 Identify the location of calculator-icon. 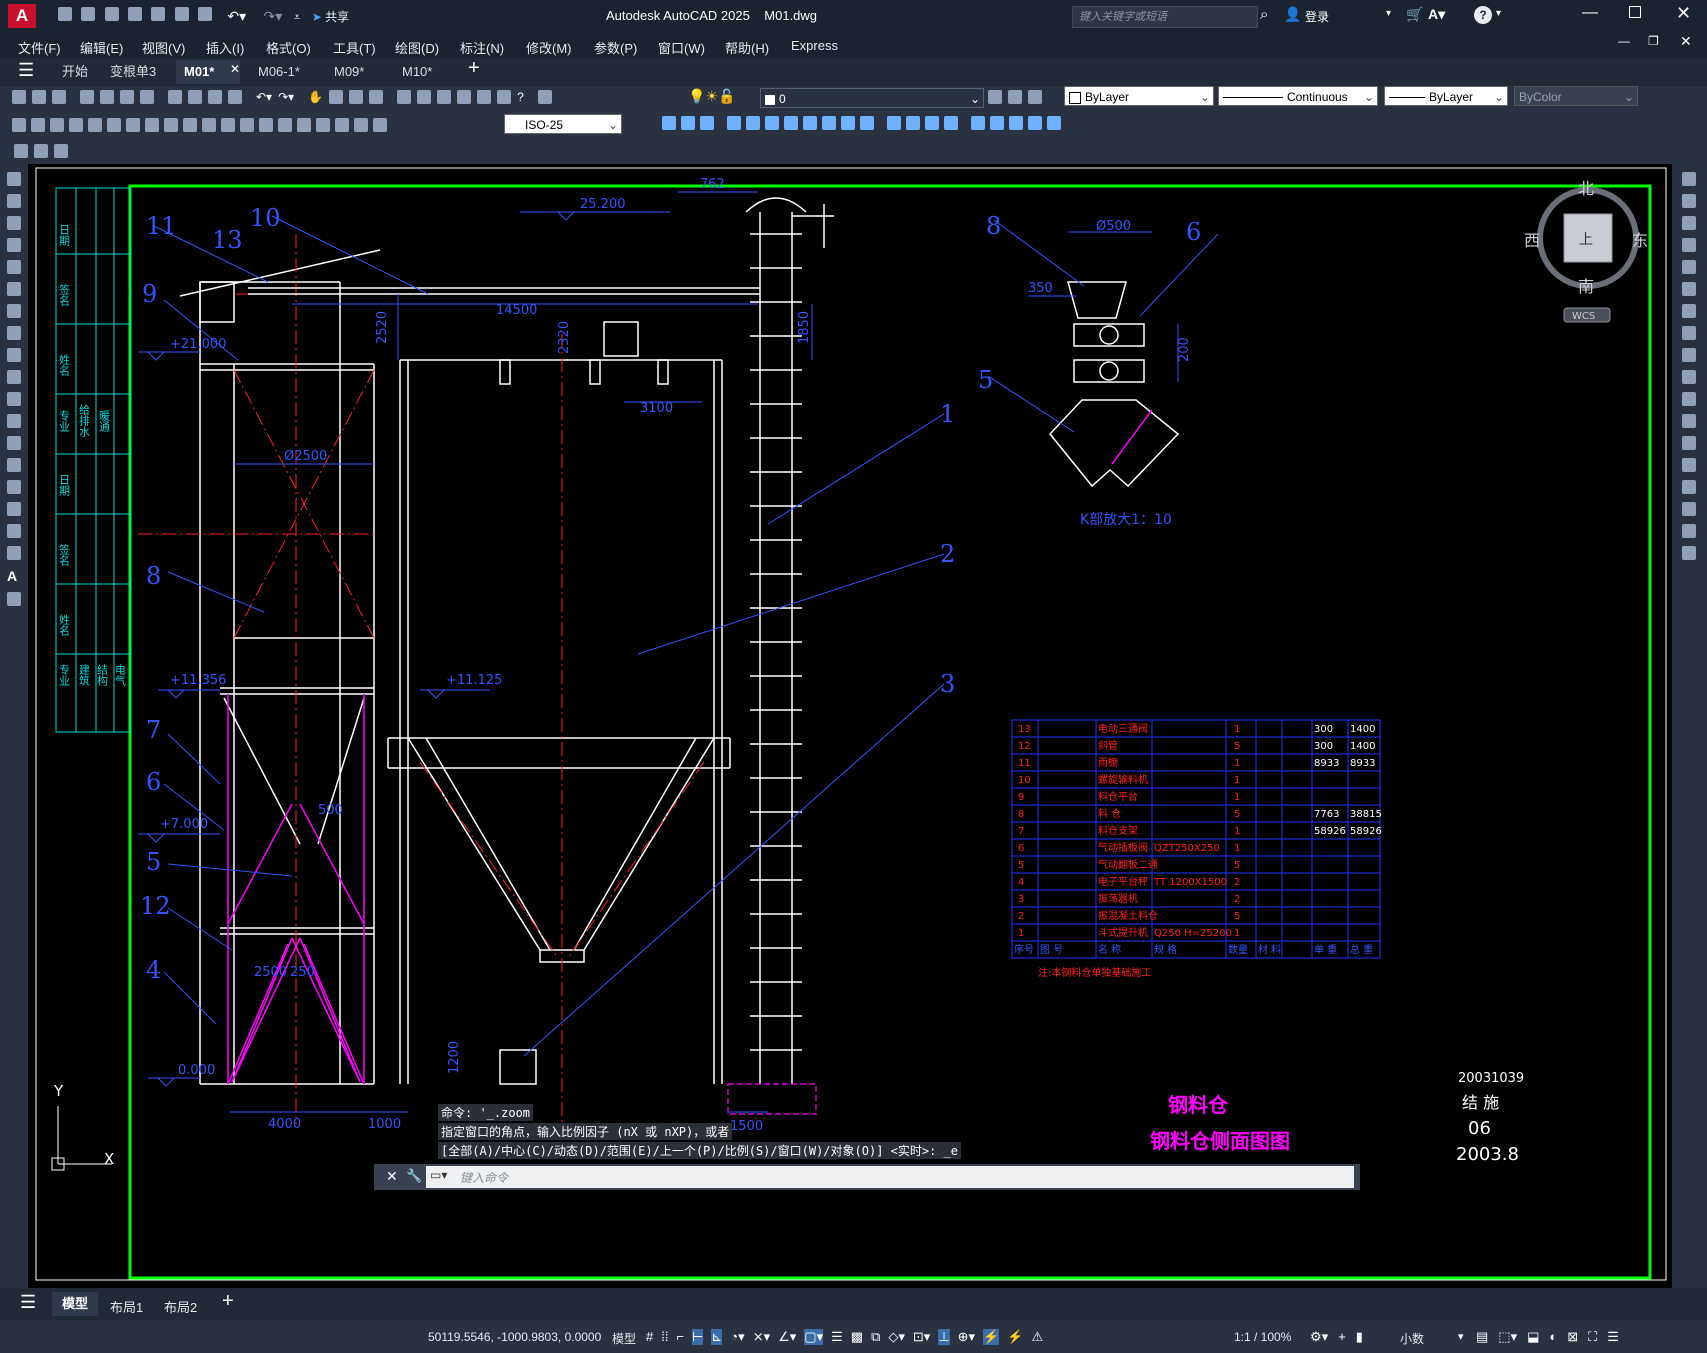
(504, 97).